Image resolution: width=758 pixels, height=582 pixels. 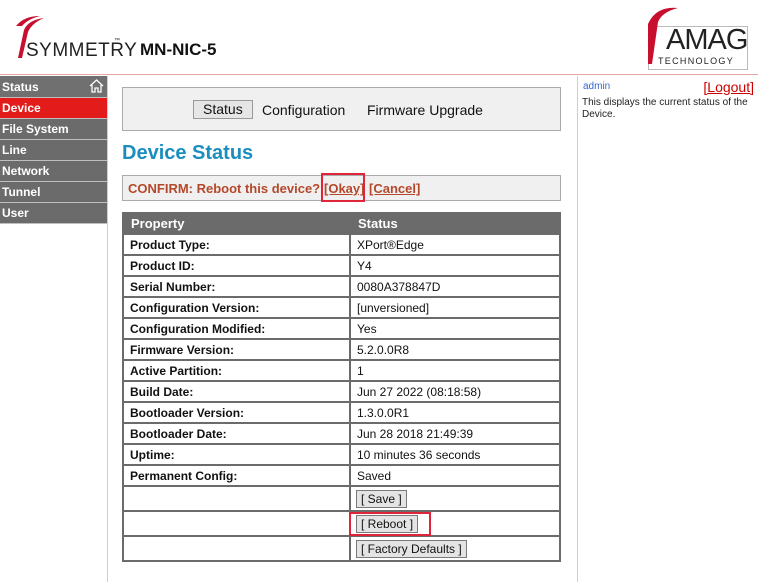 What do you see at coordinates (379, 38) in the screenshot?
I see `header: SYMMETRY ™ MN-NIC-5 AMAG TECHNOLOGY` at bounding box center [379, 38].